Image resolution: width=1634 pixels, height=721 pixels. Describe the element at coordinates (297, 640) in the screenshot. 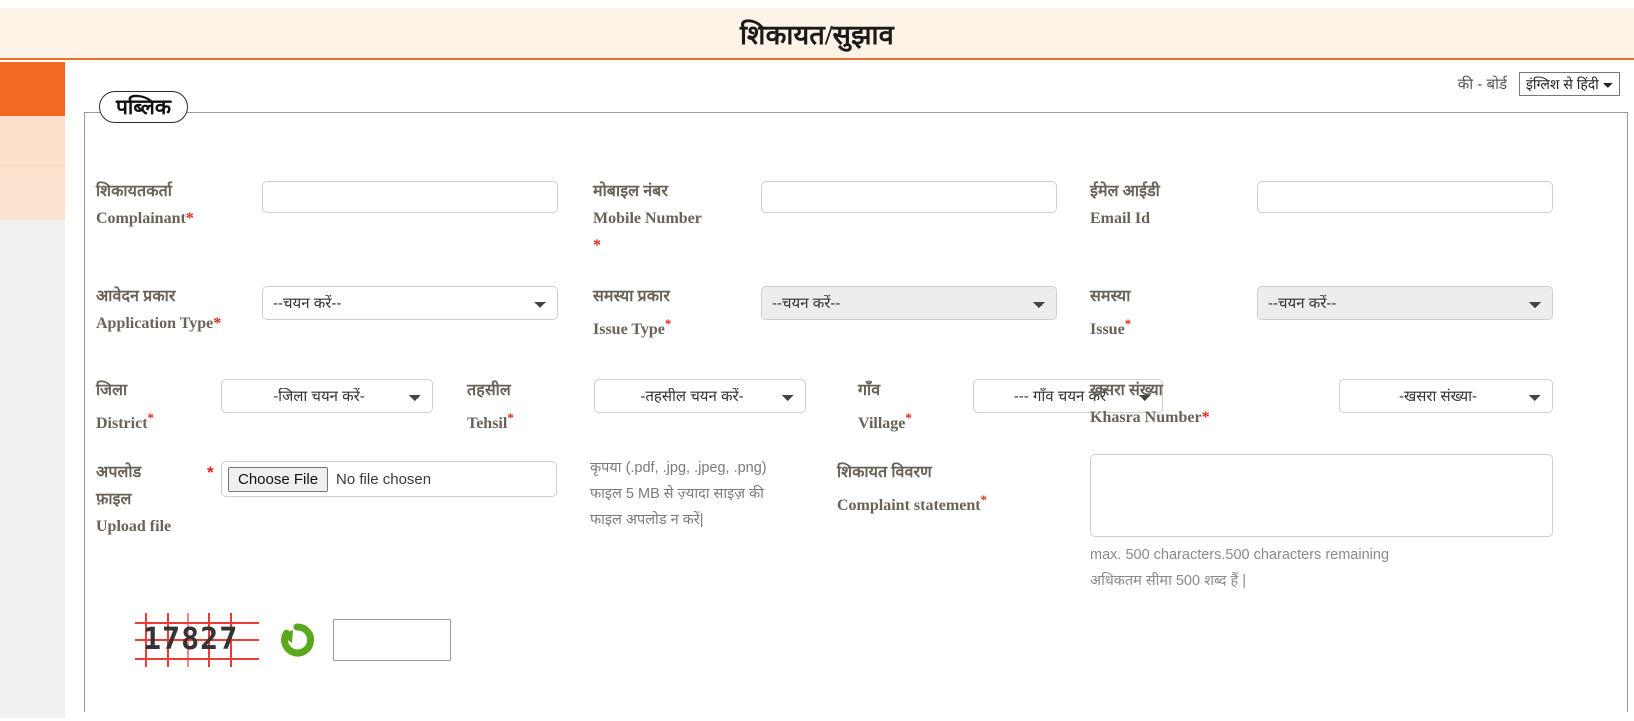

I see `refresh-icon` at that location.